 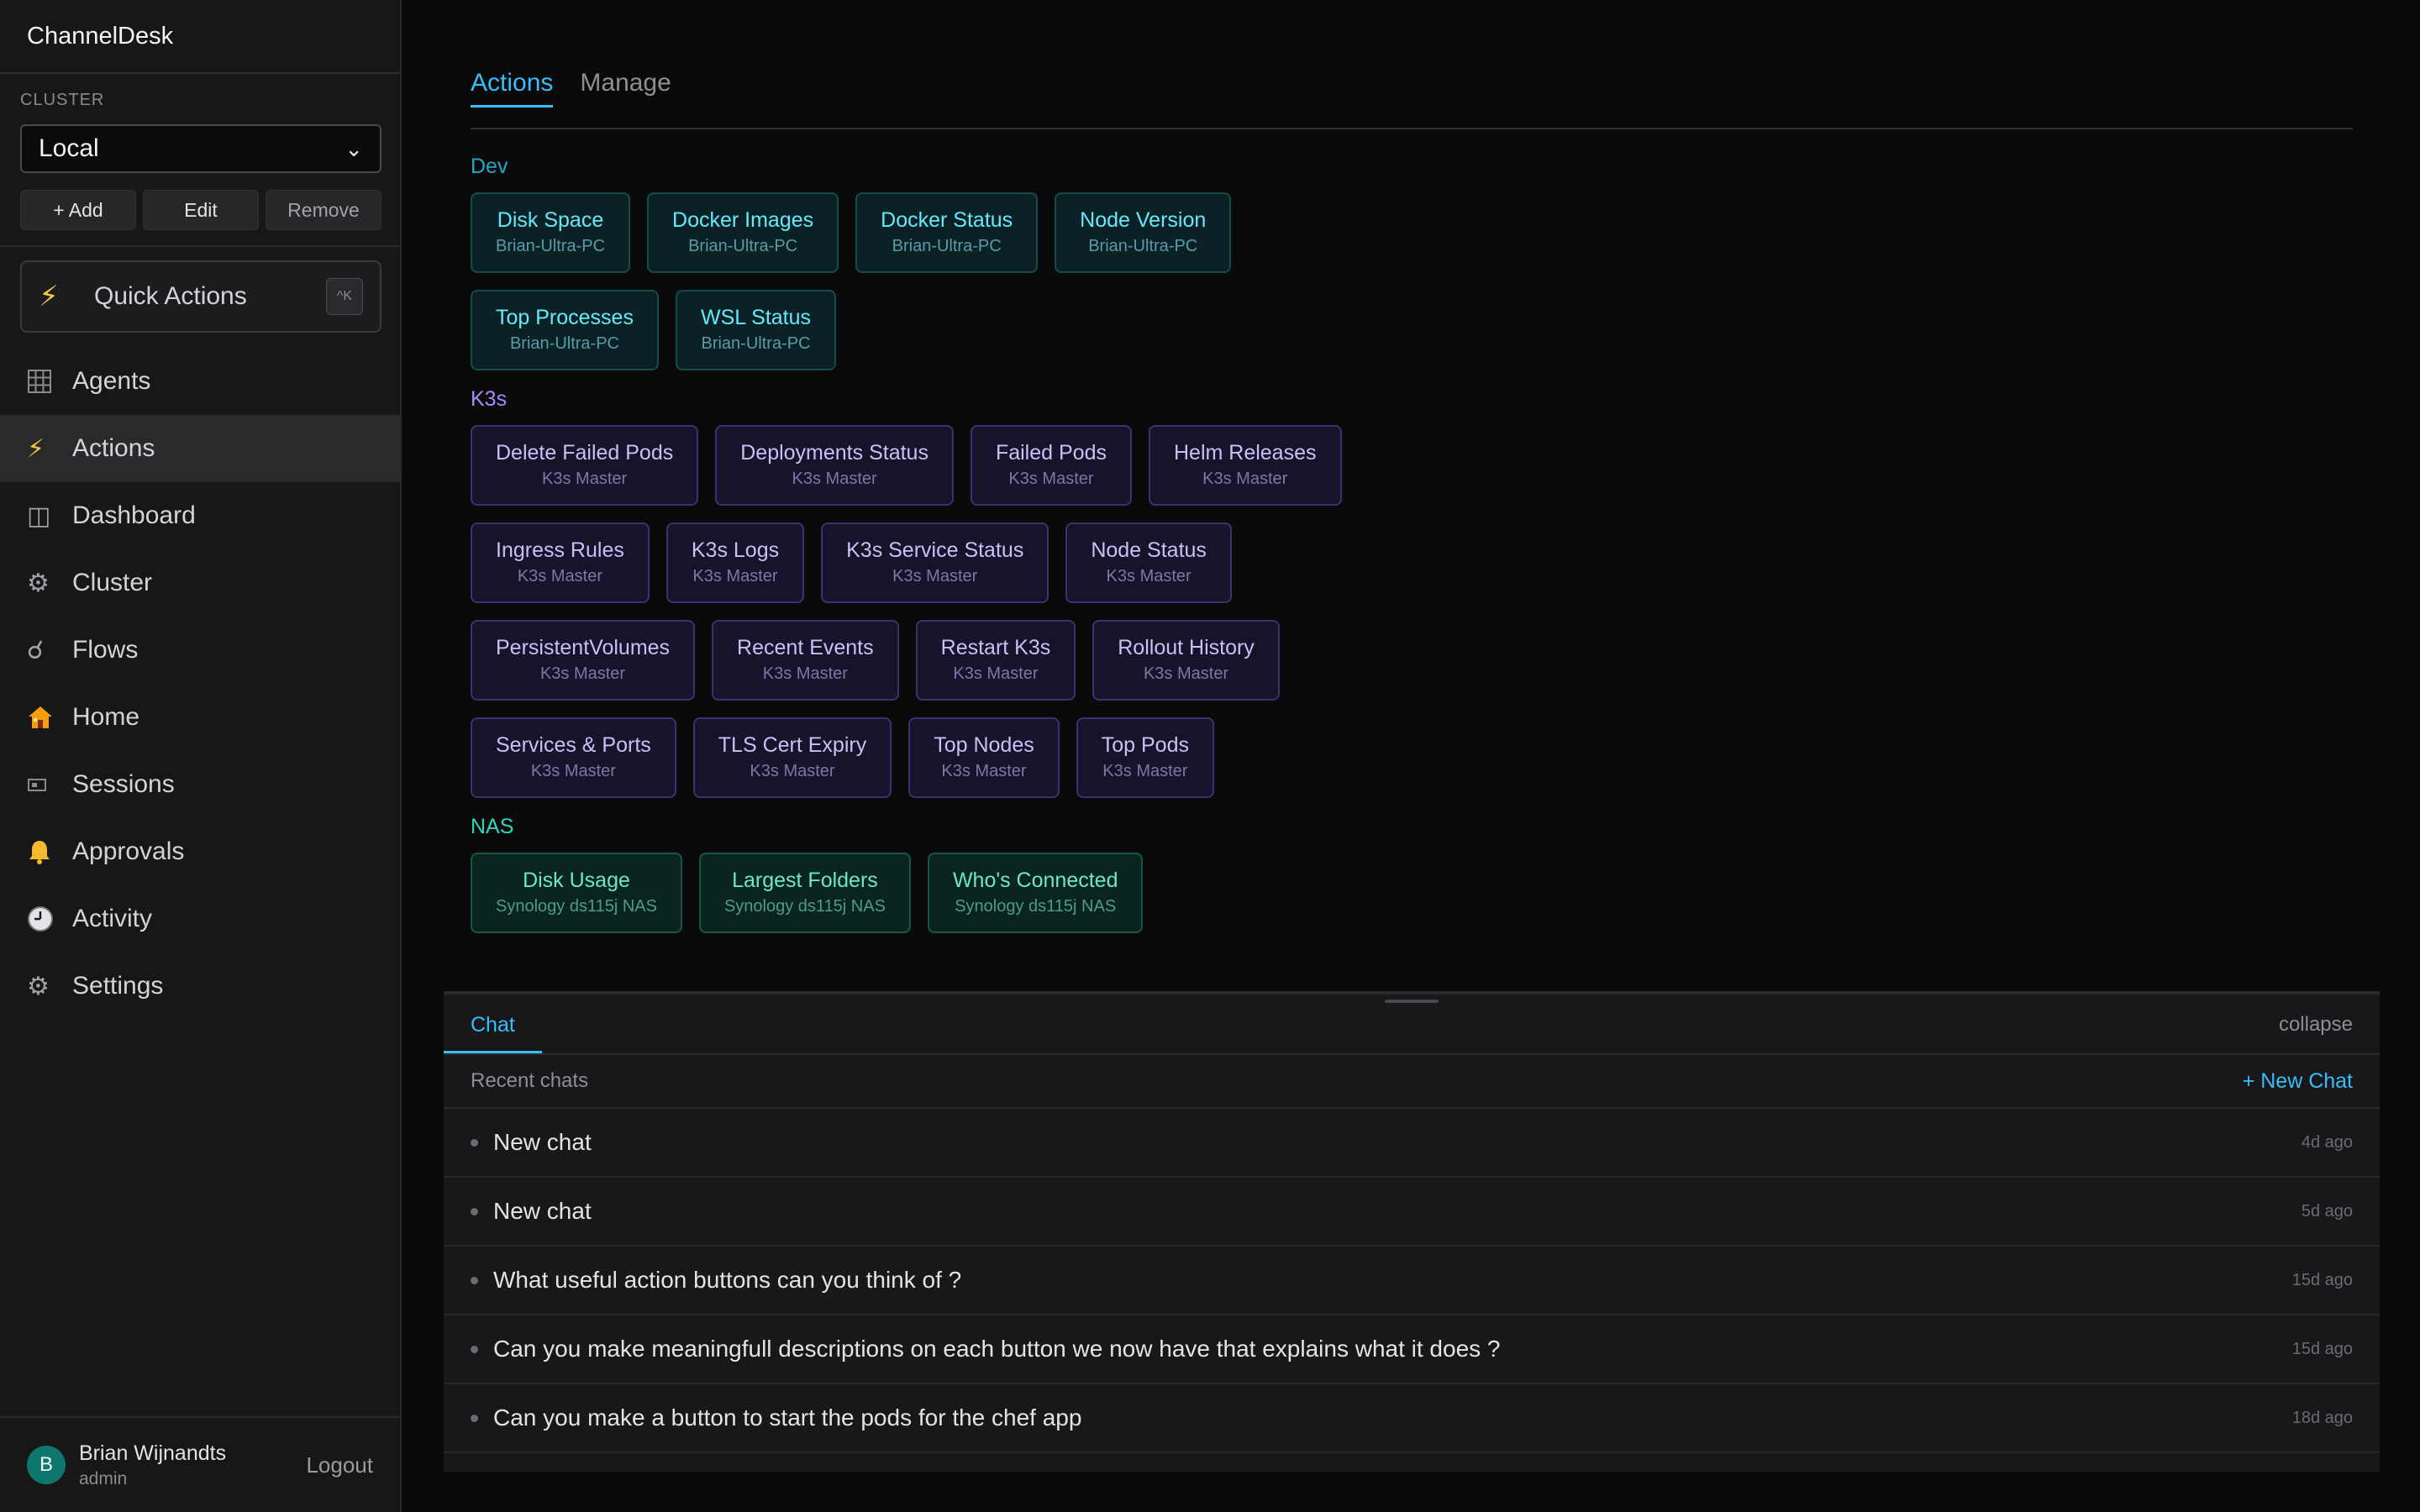 I want to click on gear-icon: ⚙, so click(x=38, y=986).